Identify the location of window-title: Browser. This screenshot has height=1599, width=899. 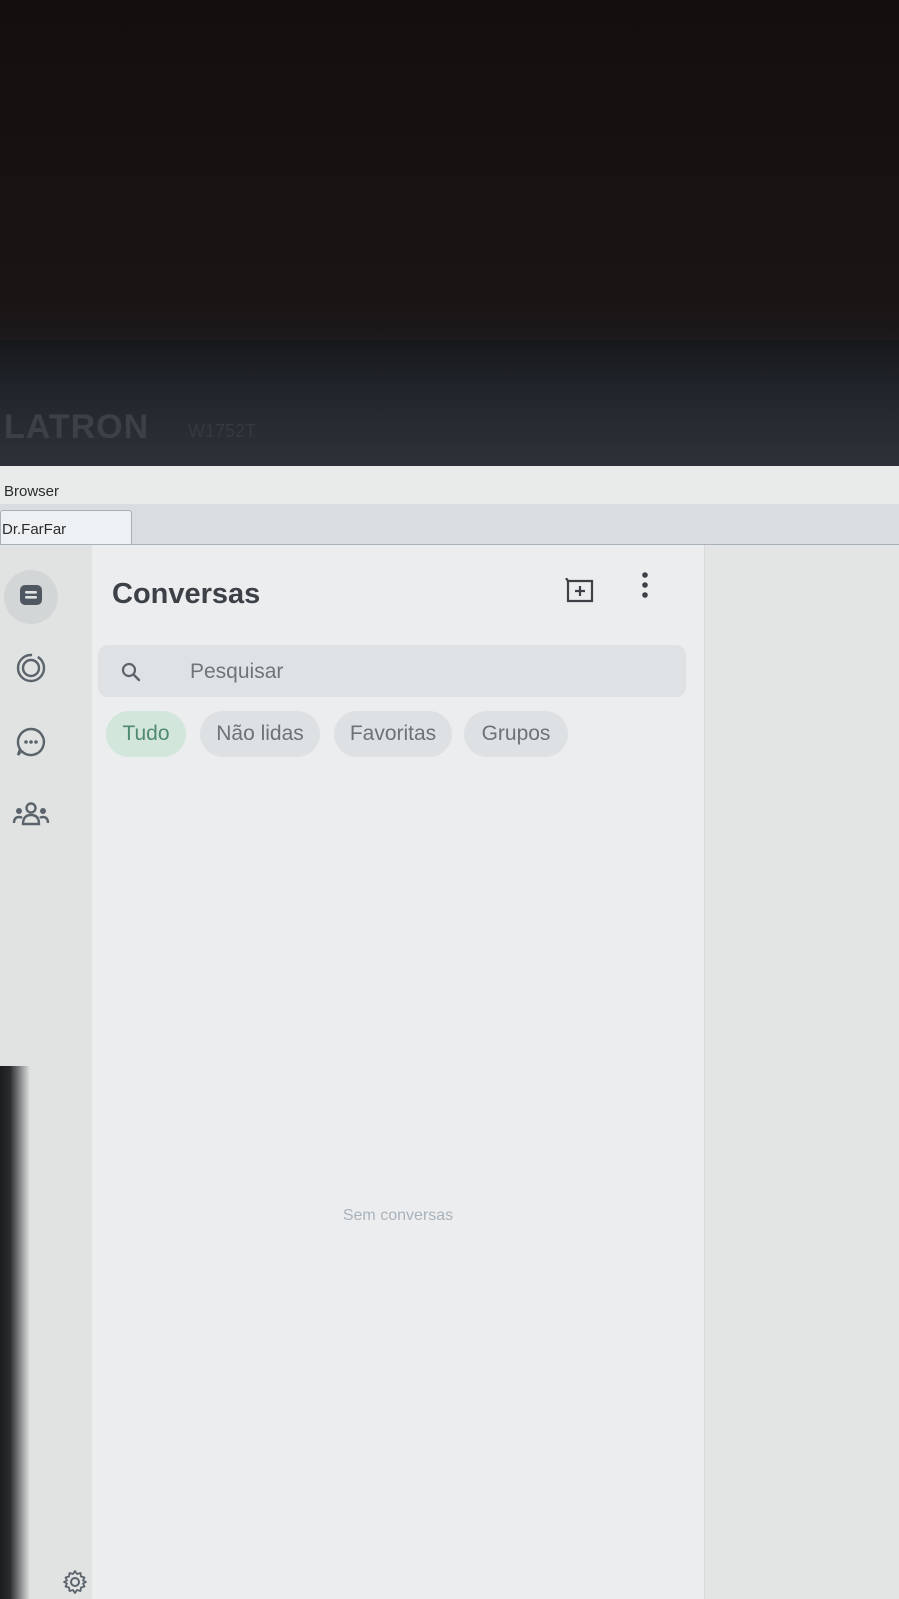
(32, 491).